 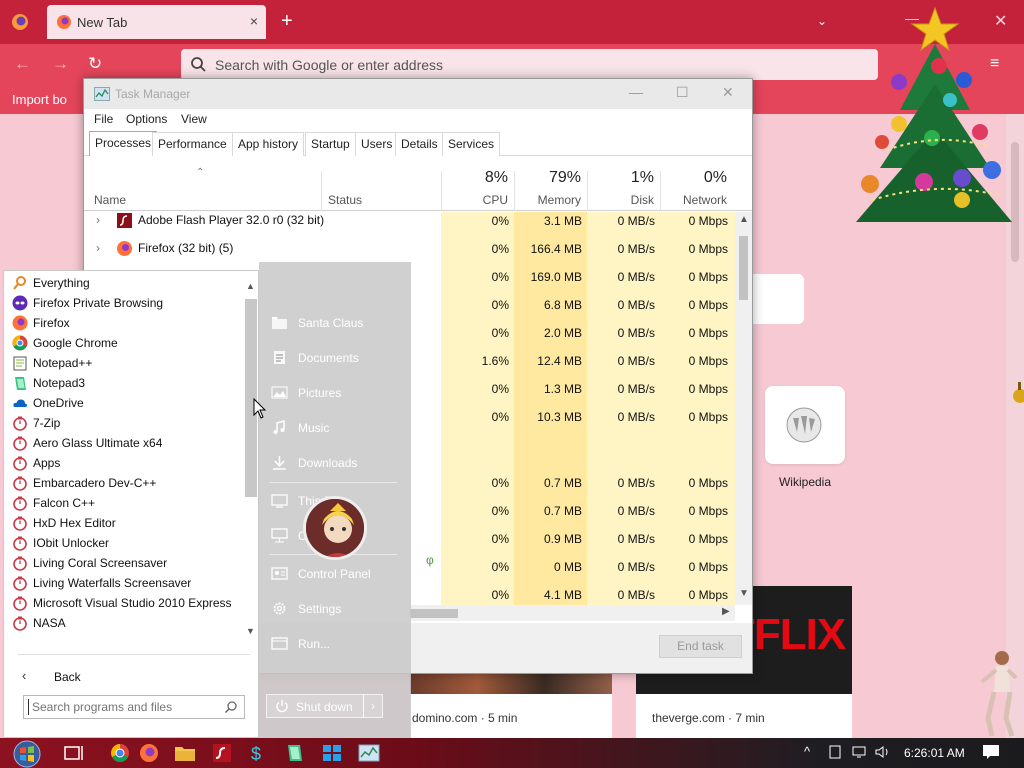 What do you see at coordinates (315, 706) in the screenshot?
I see `shutdown-button: Shut down` at bounding box center [315, 706].